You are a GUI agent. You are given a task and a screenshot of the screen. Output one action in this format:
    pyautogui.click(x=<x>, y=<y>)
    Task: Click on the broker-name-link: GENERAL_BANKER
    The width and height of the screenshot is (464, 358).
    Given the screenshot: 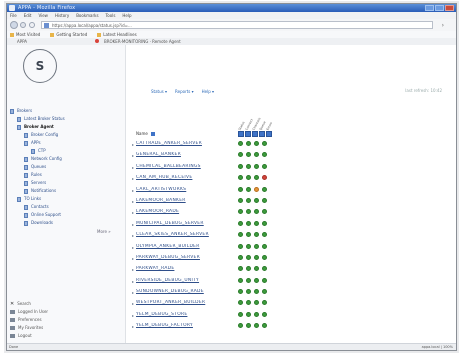 What is the action you would take?
    pyautogui.click(x=185, y=154)
    